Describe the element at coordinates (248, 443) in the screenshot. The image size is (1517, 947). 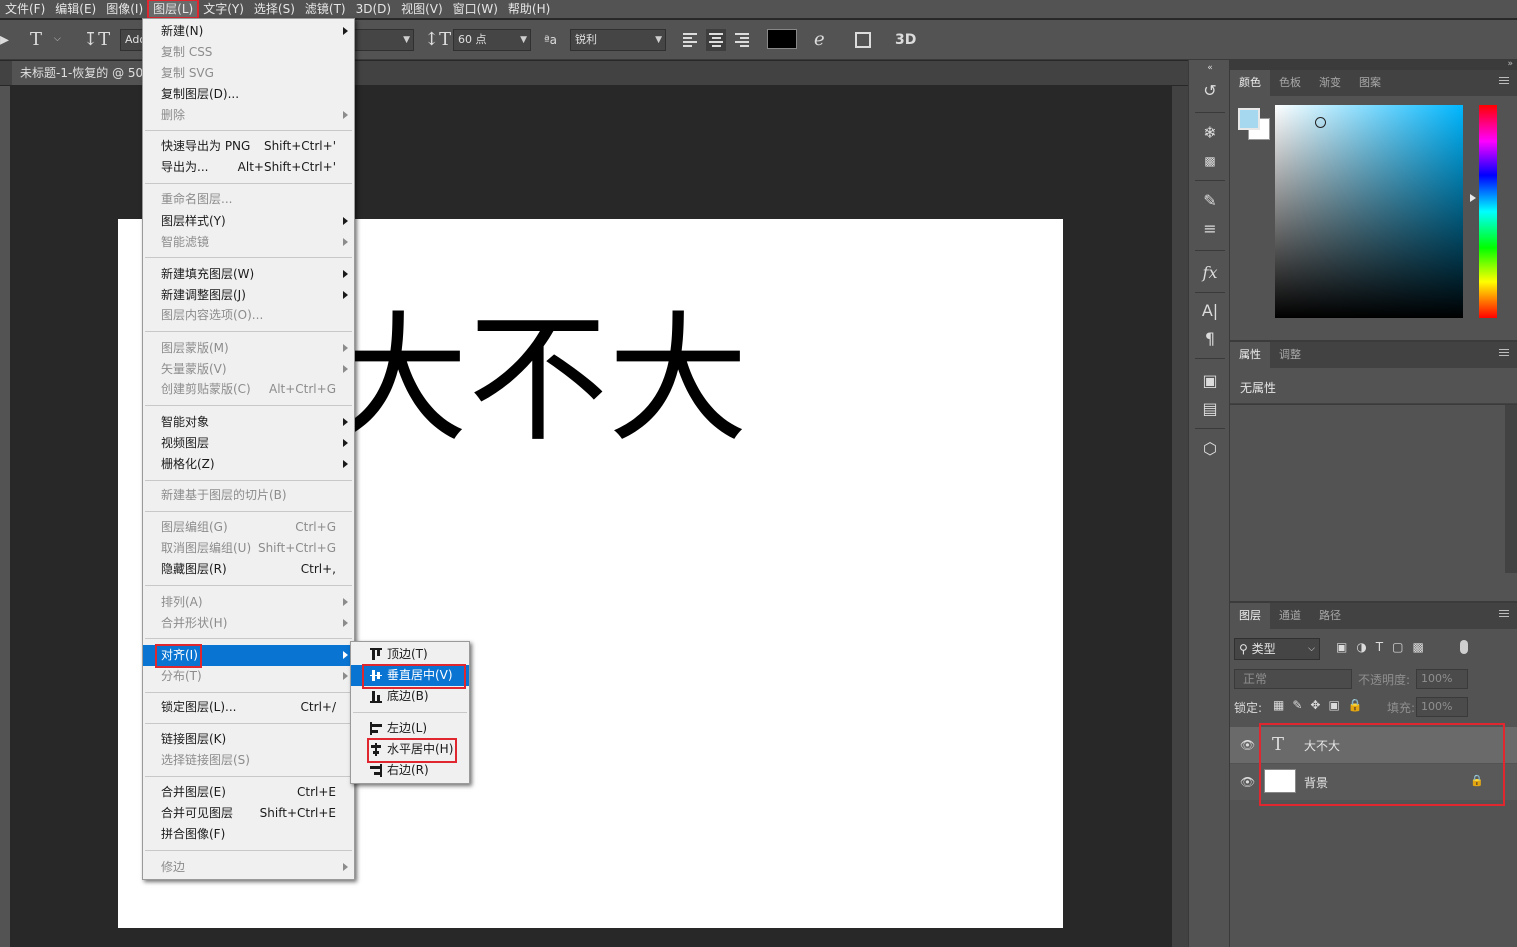
I see `menu-item-video-layer: 视频图层` at that location.